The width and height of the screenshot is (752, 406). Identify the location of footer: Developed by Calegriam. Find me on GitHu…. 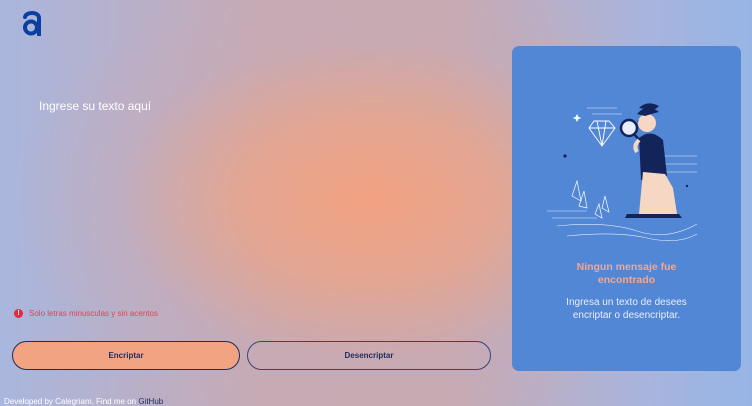
(83, 401).